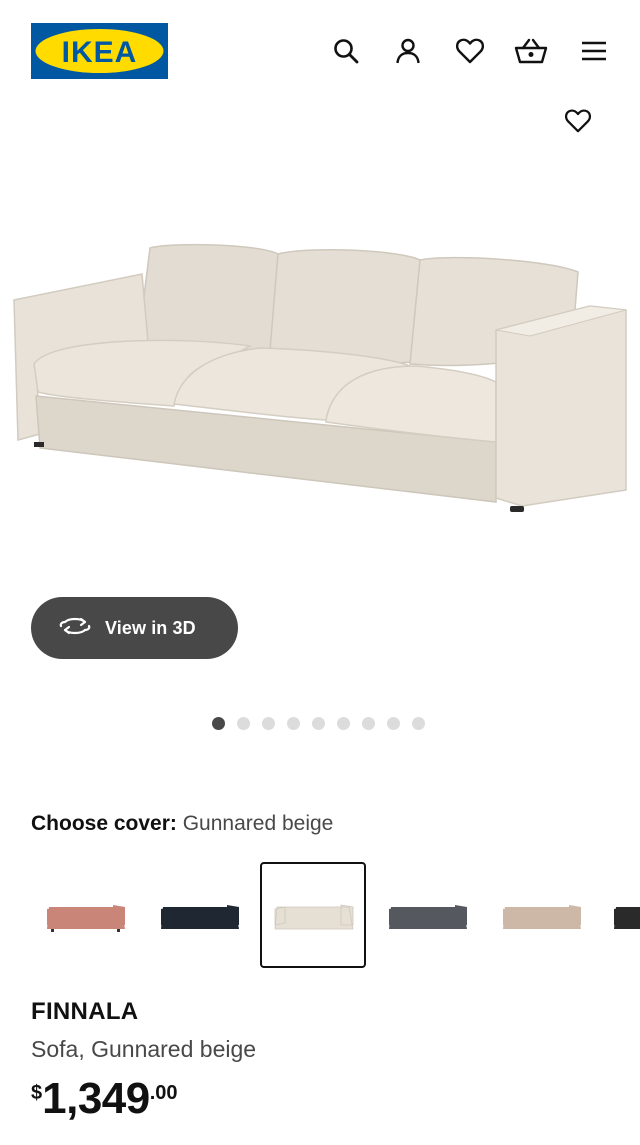  I want to click on view-in-3d-button: View in 3D, so click(134, 628).